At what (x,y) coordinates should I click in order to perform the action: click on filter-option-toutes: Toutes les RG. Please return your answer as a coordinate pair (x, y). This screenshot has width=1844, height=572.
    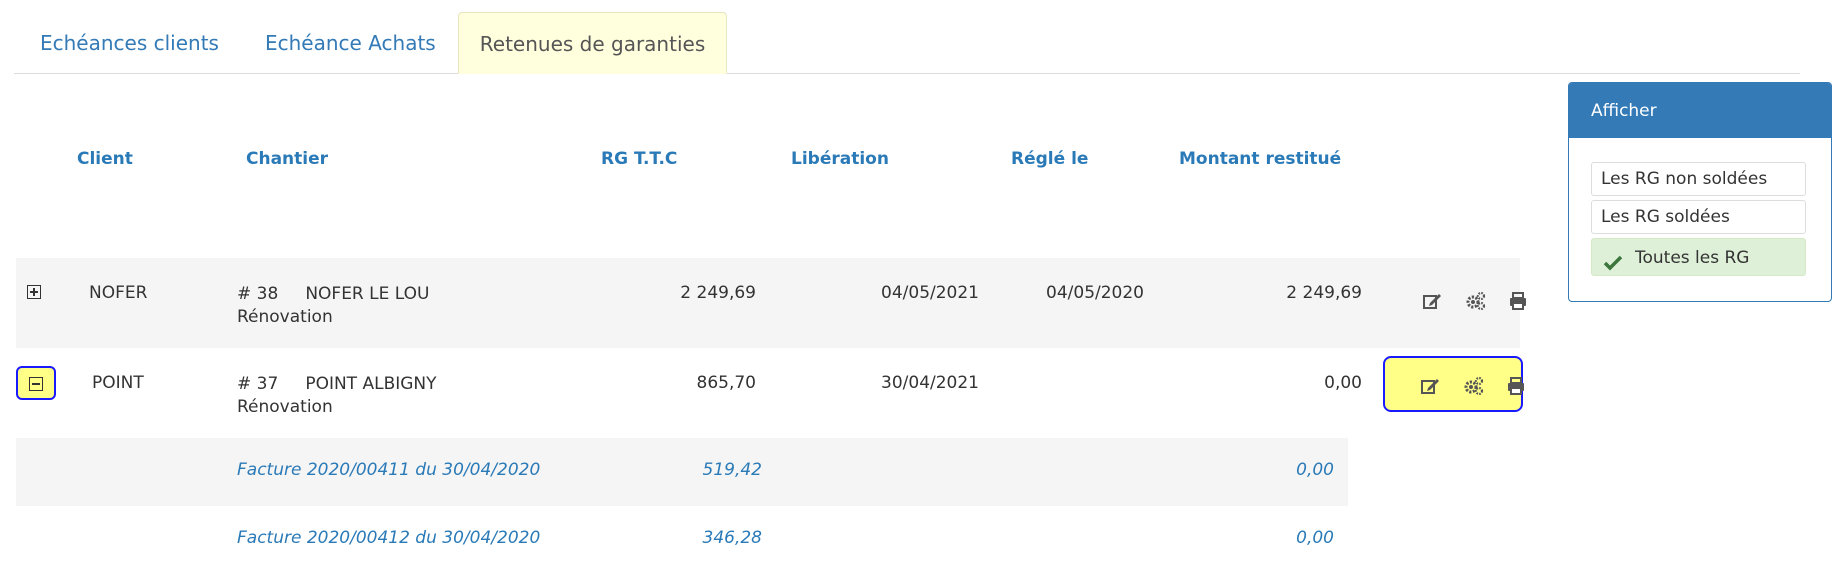
    Looking at the image, I should click on (1698, 257).